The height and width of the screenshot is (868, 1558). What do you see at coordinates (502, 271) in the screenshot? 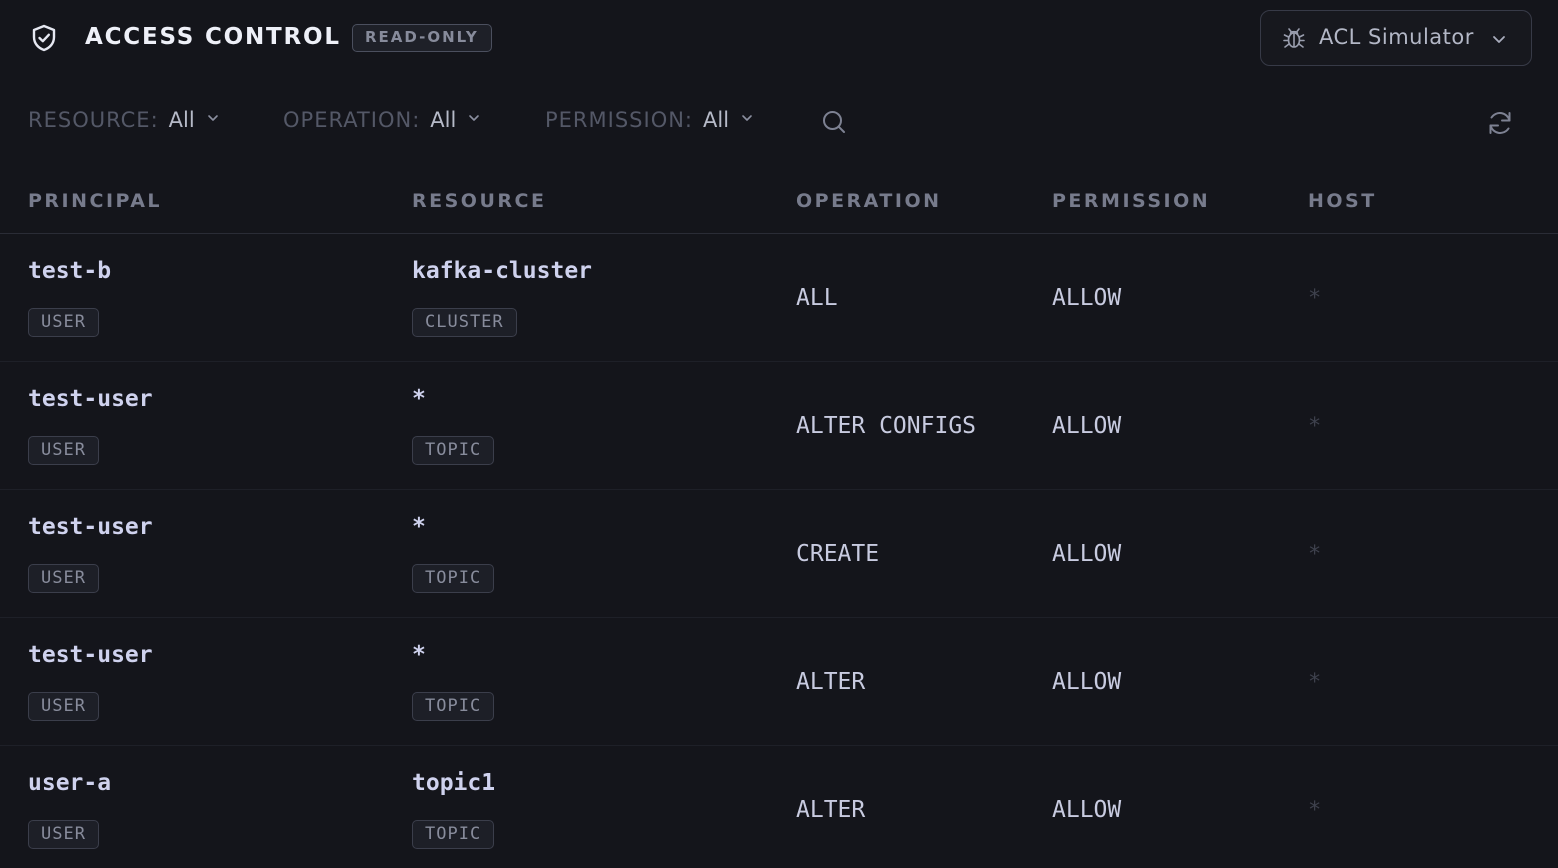
I see `resource-name: kafka-cluster` at bounding box center [502, 271].